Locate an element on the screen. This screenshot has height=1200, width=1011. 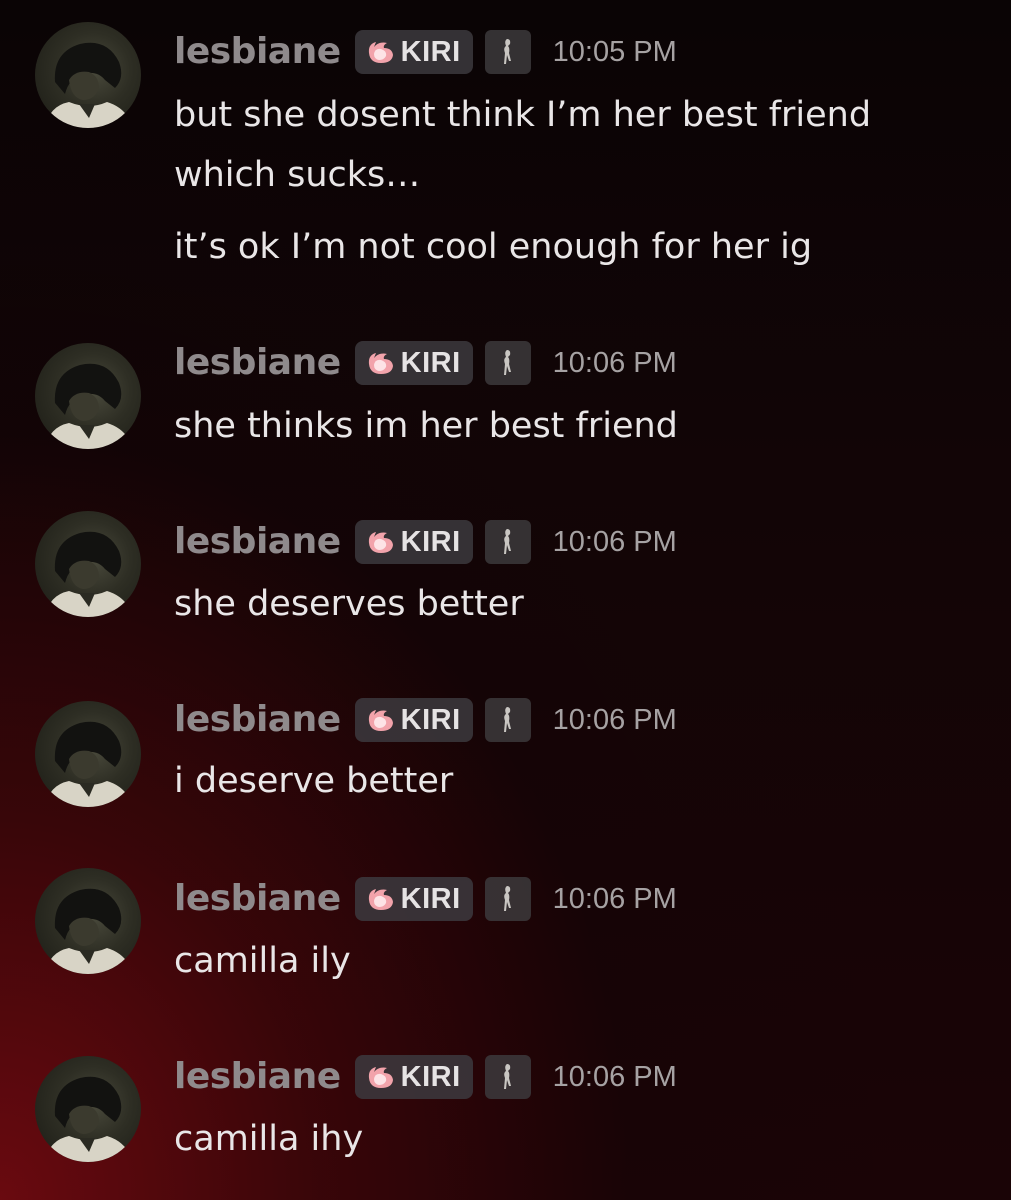
message-text: camilla ily is located at coordinates (262, 961).